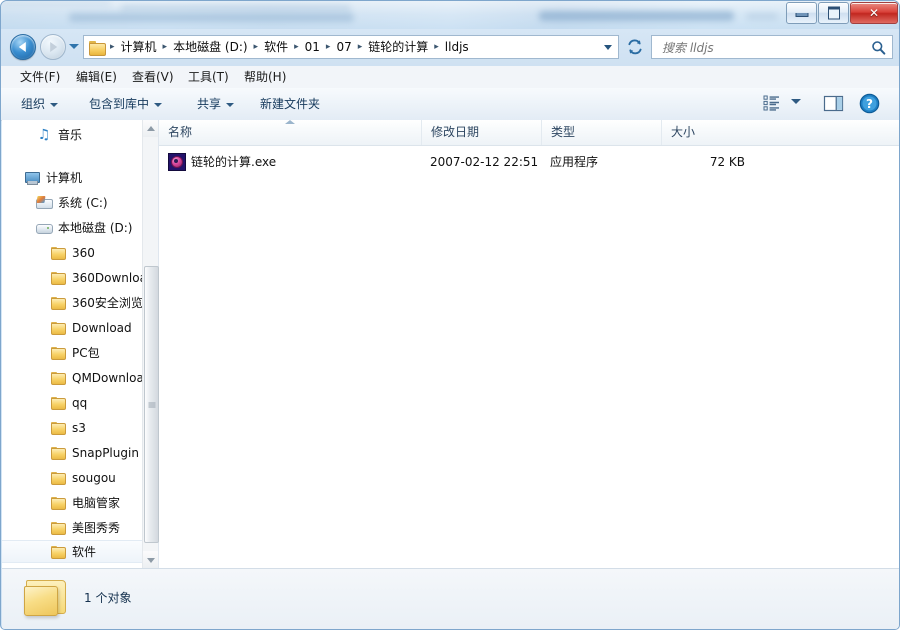  Describe the element at coordinates (44, 427) in the screenshot. I see `tree-item-12: s3` at that location.